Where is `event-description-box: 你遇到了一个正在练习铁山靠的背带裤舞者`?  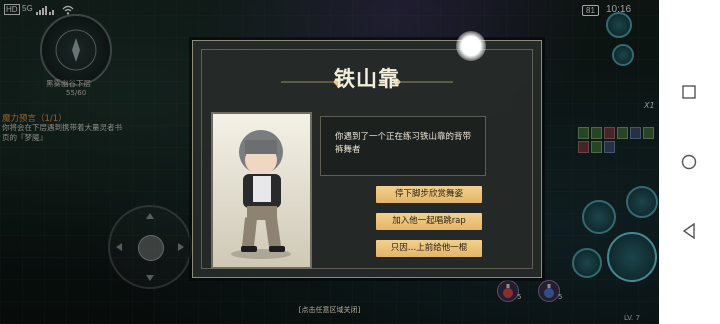 event-description-box: 你遇到了一个正在练习铁山靠的背带裤舞者 is located at coordinates (403, 146).